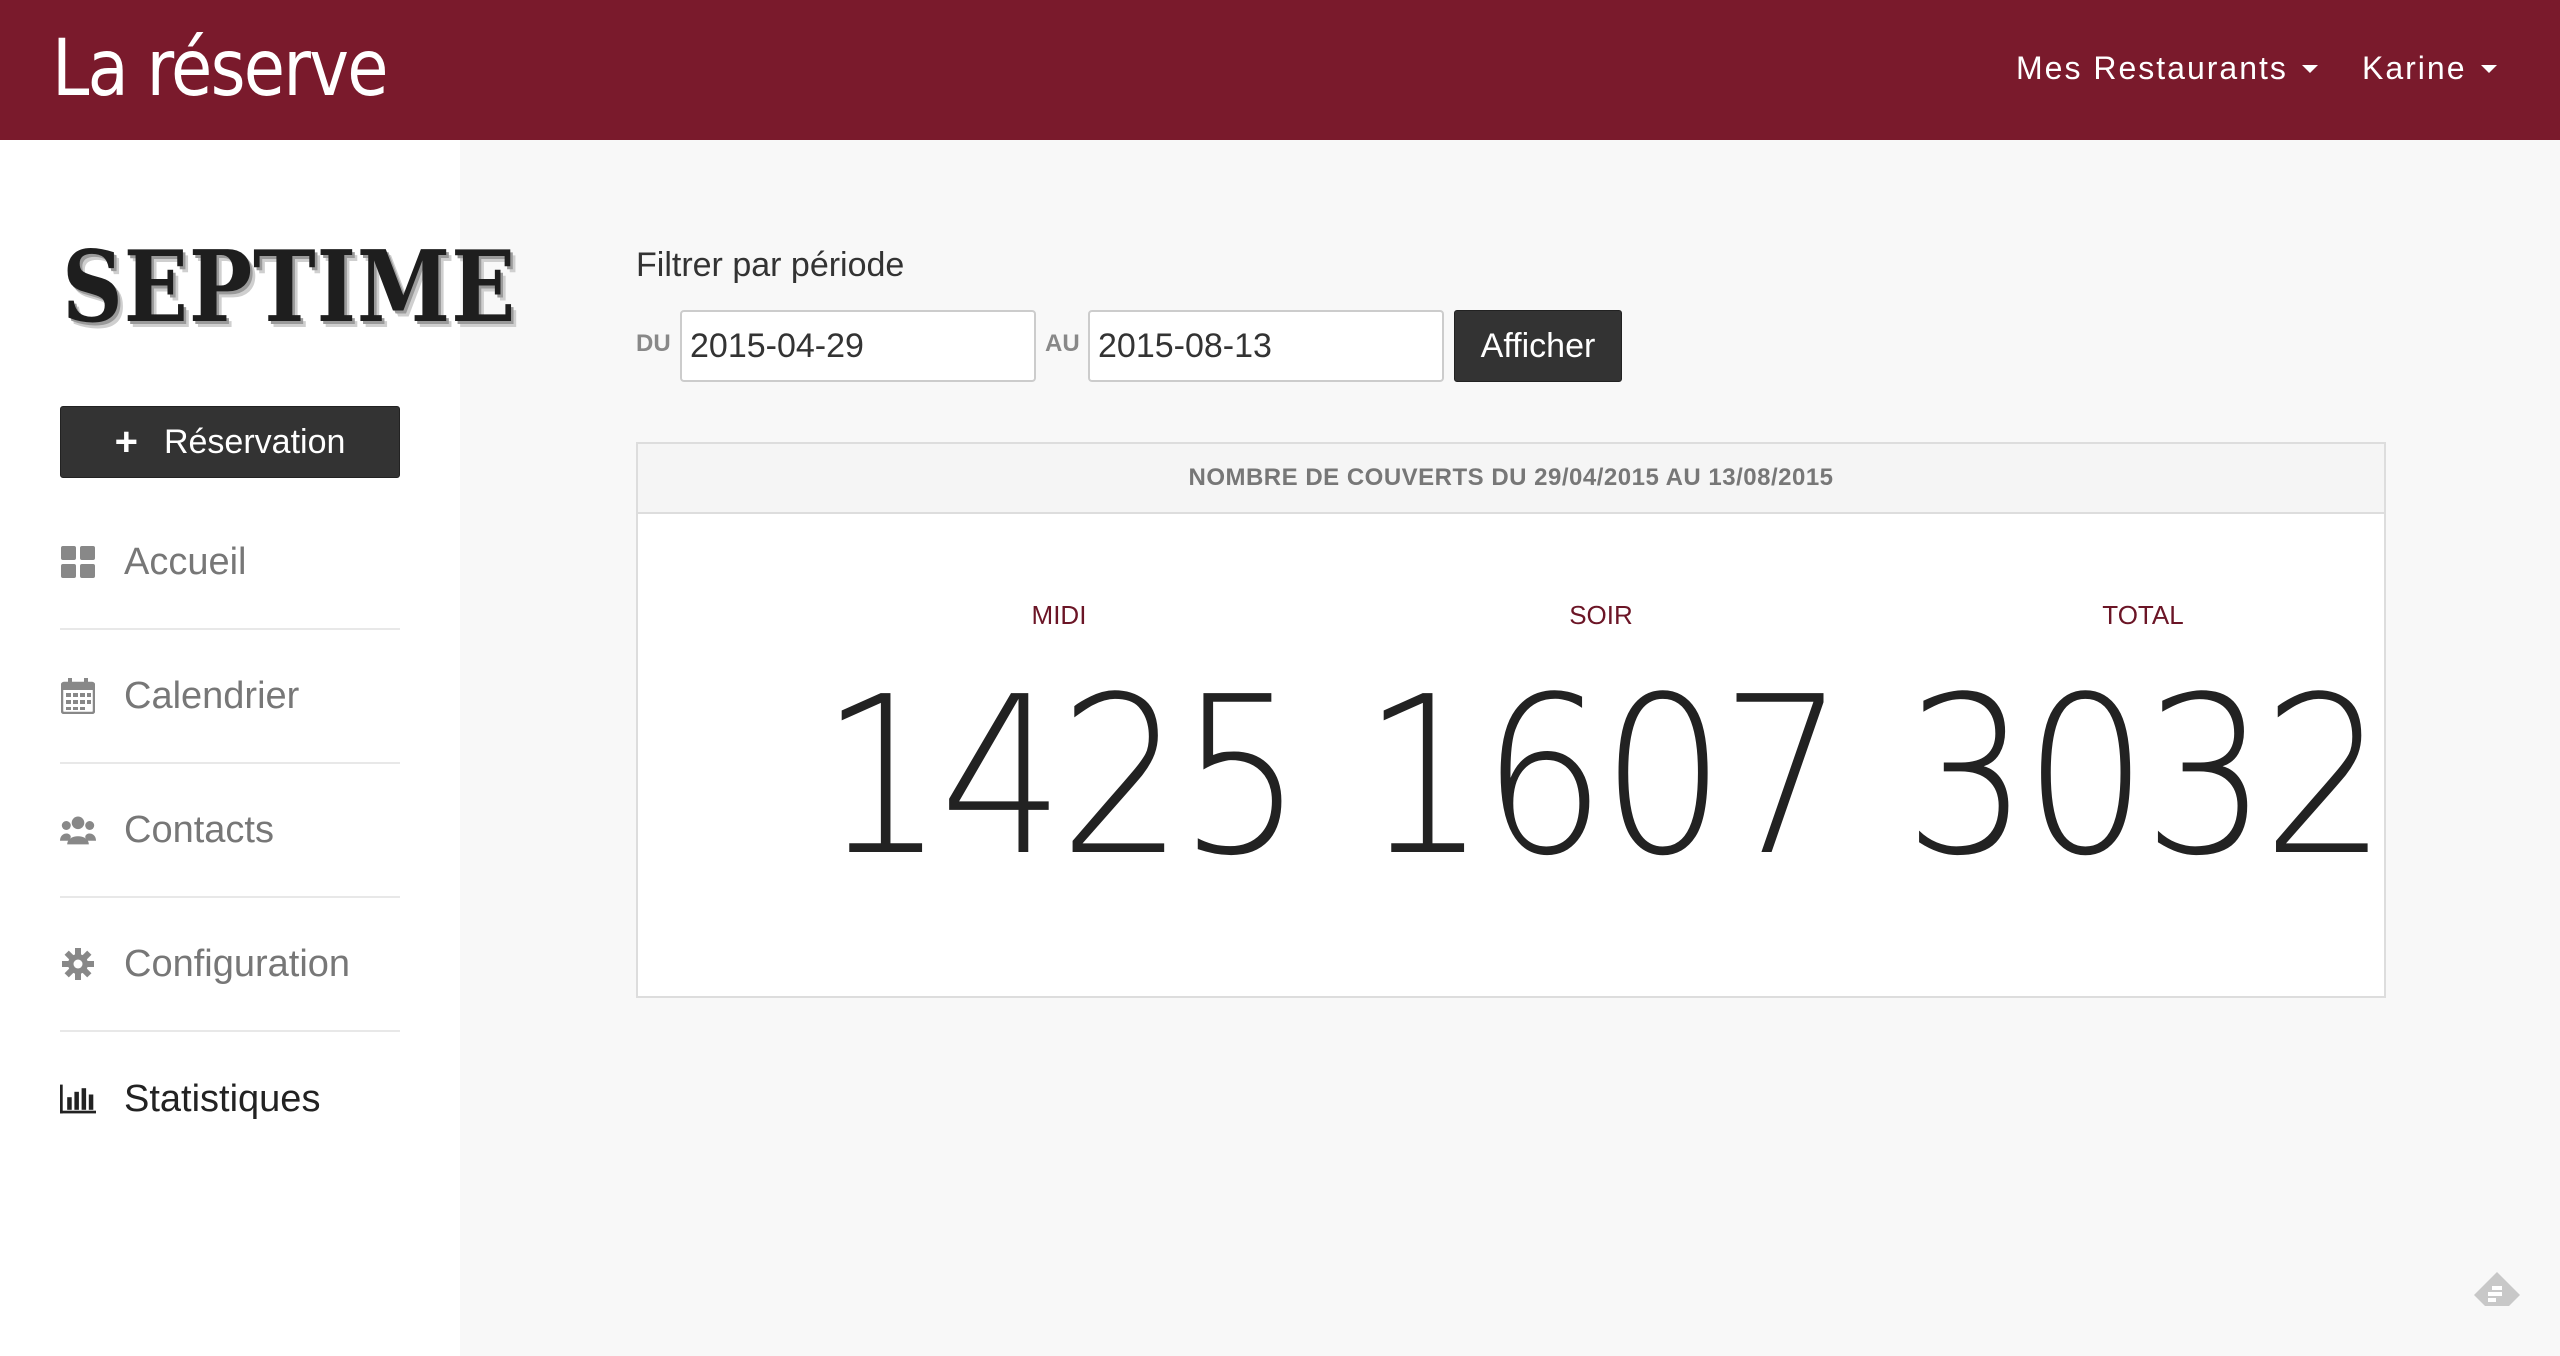 The height and width of the screenshot is (1356, 2560). I want to click on new-reservation-label: Réservation, so click(254, 441).